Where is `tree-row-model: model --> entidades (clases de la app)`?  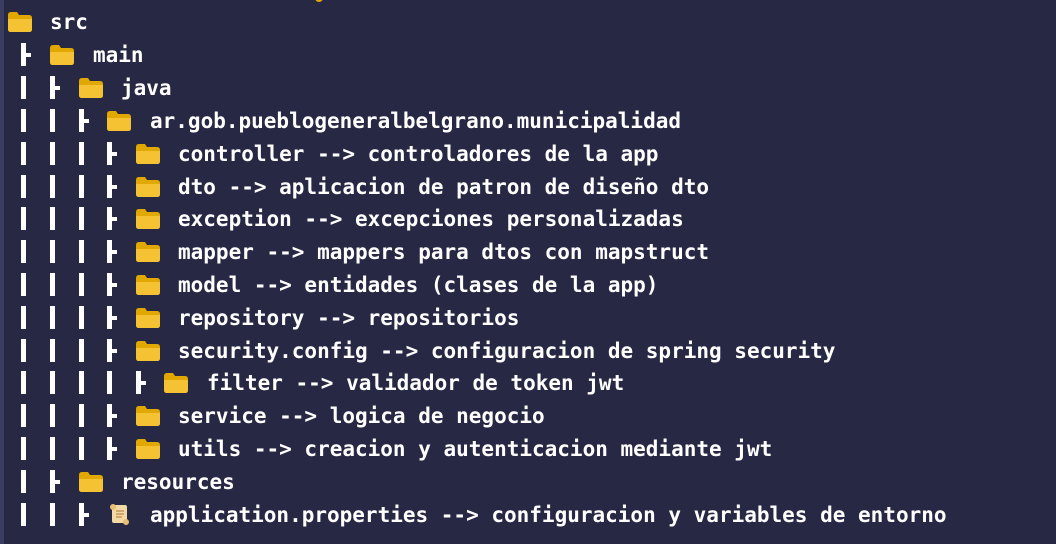 tree-row-model: model --> entidades (clases de la app) is located at coordinates (528, 284).